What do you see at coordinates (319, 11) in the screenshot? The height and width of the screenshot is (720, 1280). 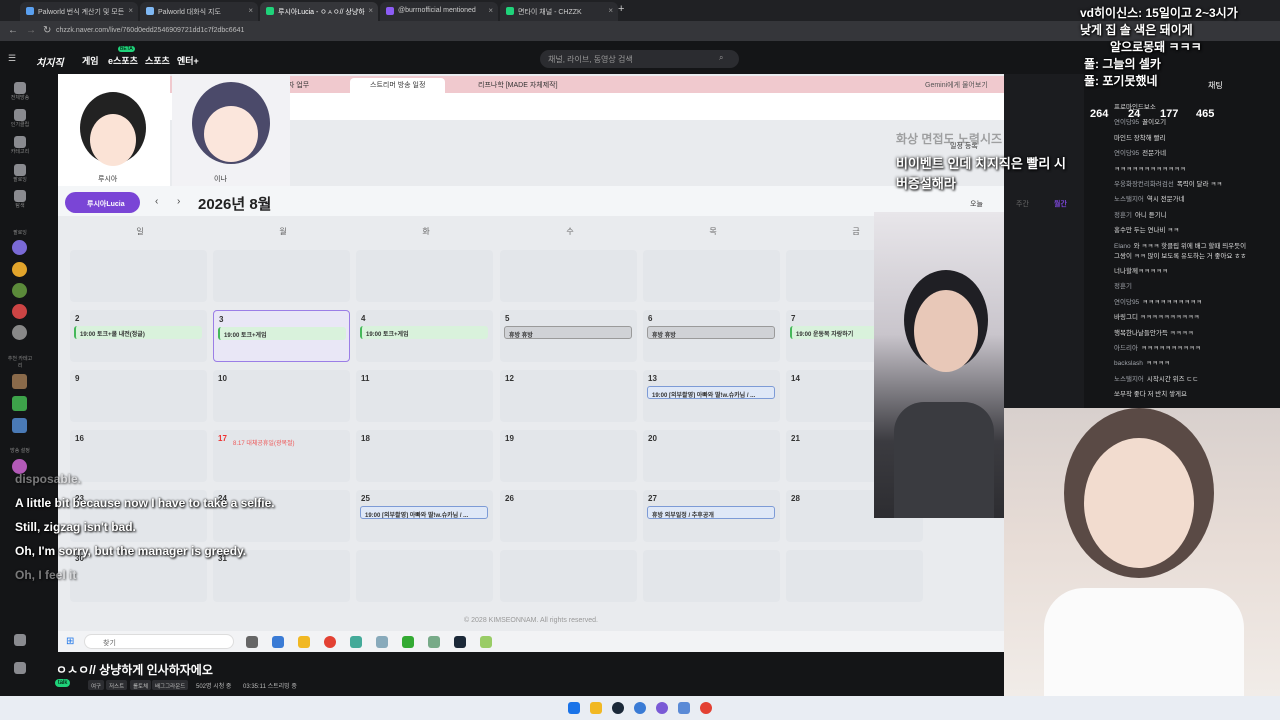 I see `browser-tab-active: 루시아Lucia - ㅇㅅㅇ// 상냥하 ×` at bounding box center [319, 11].